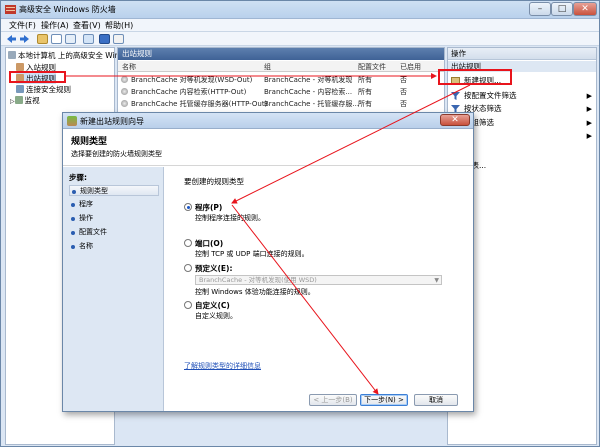 The width and height of the screenshot is (600, 447). I want to click on annotation-arrow-to-program, so click(351, 144).